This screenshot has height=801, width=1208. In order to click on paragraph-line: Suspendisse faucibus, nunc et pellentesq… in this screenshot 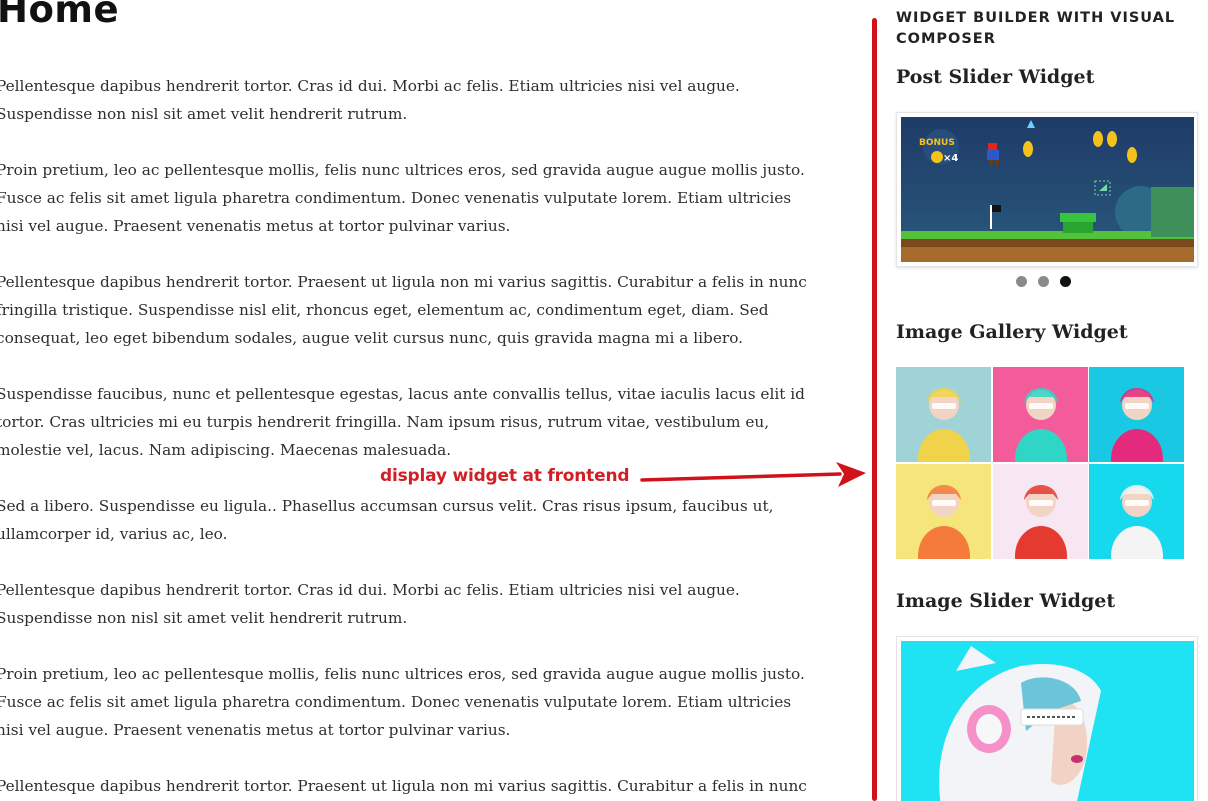, I will do `click(402, 394)`.